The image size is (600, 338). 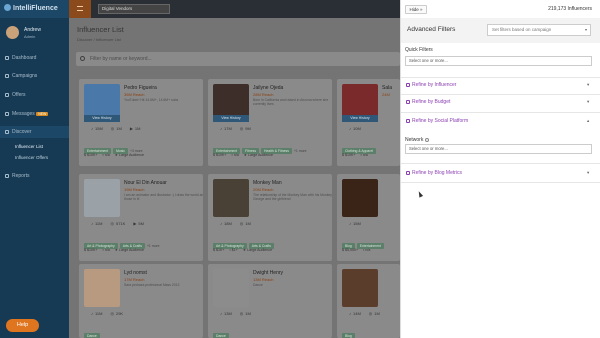 I want to click on influencer-name: Sala, so click(x=387, y=88).